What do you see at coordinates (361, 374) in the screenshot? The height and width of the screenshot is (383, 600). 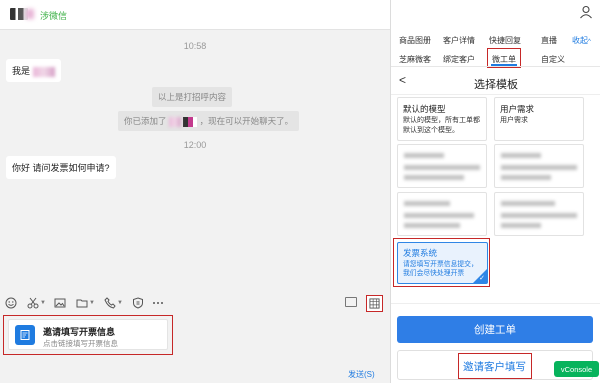 I see `send-button: 发送(S)` at bounding box center [361, 374].